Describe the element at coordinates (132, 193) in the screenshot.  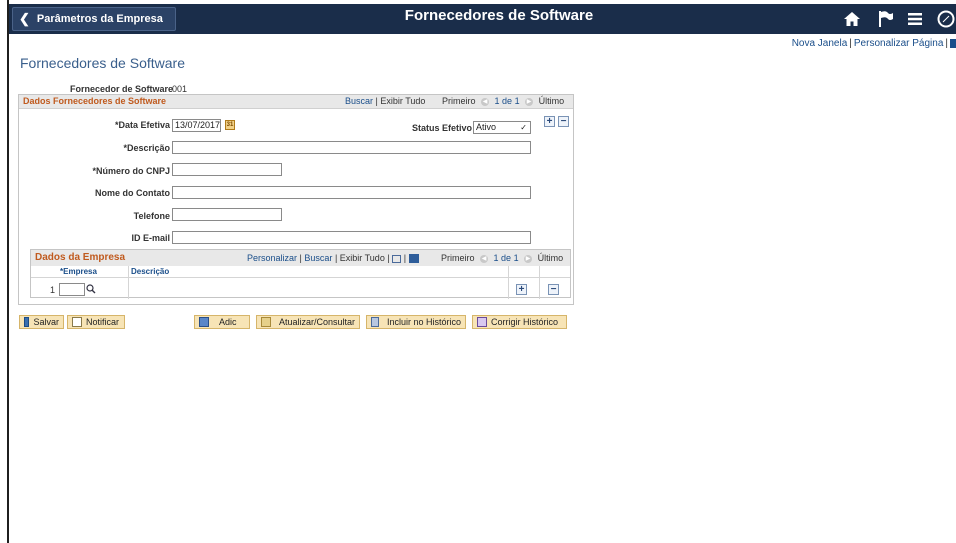
I see `contact-label: Nome do Contato` at that location.